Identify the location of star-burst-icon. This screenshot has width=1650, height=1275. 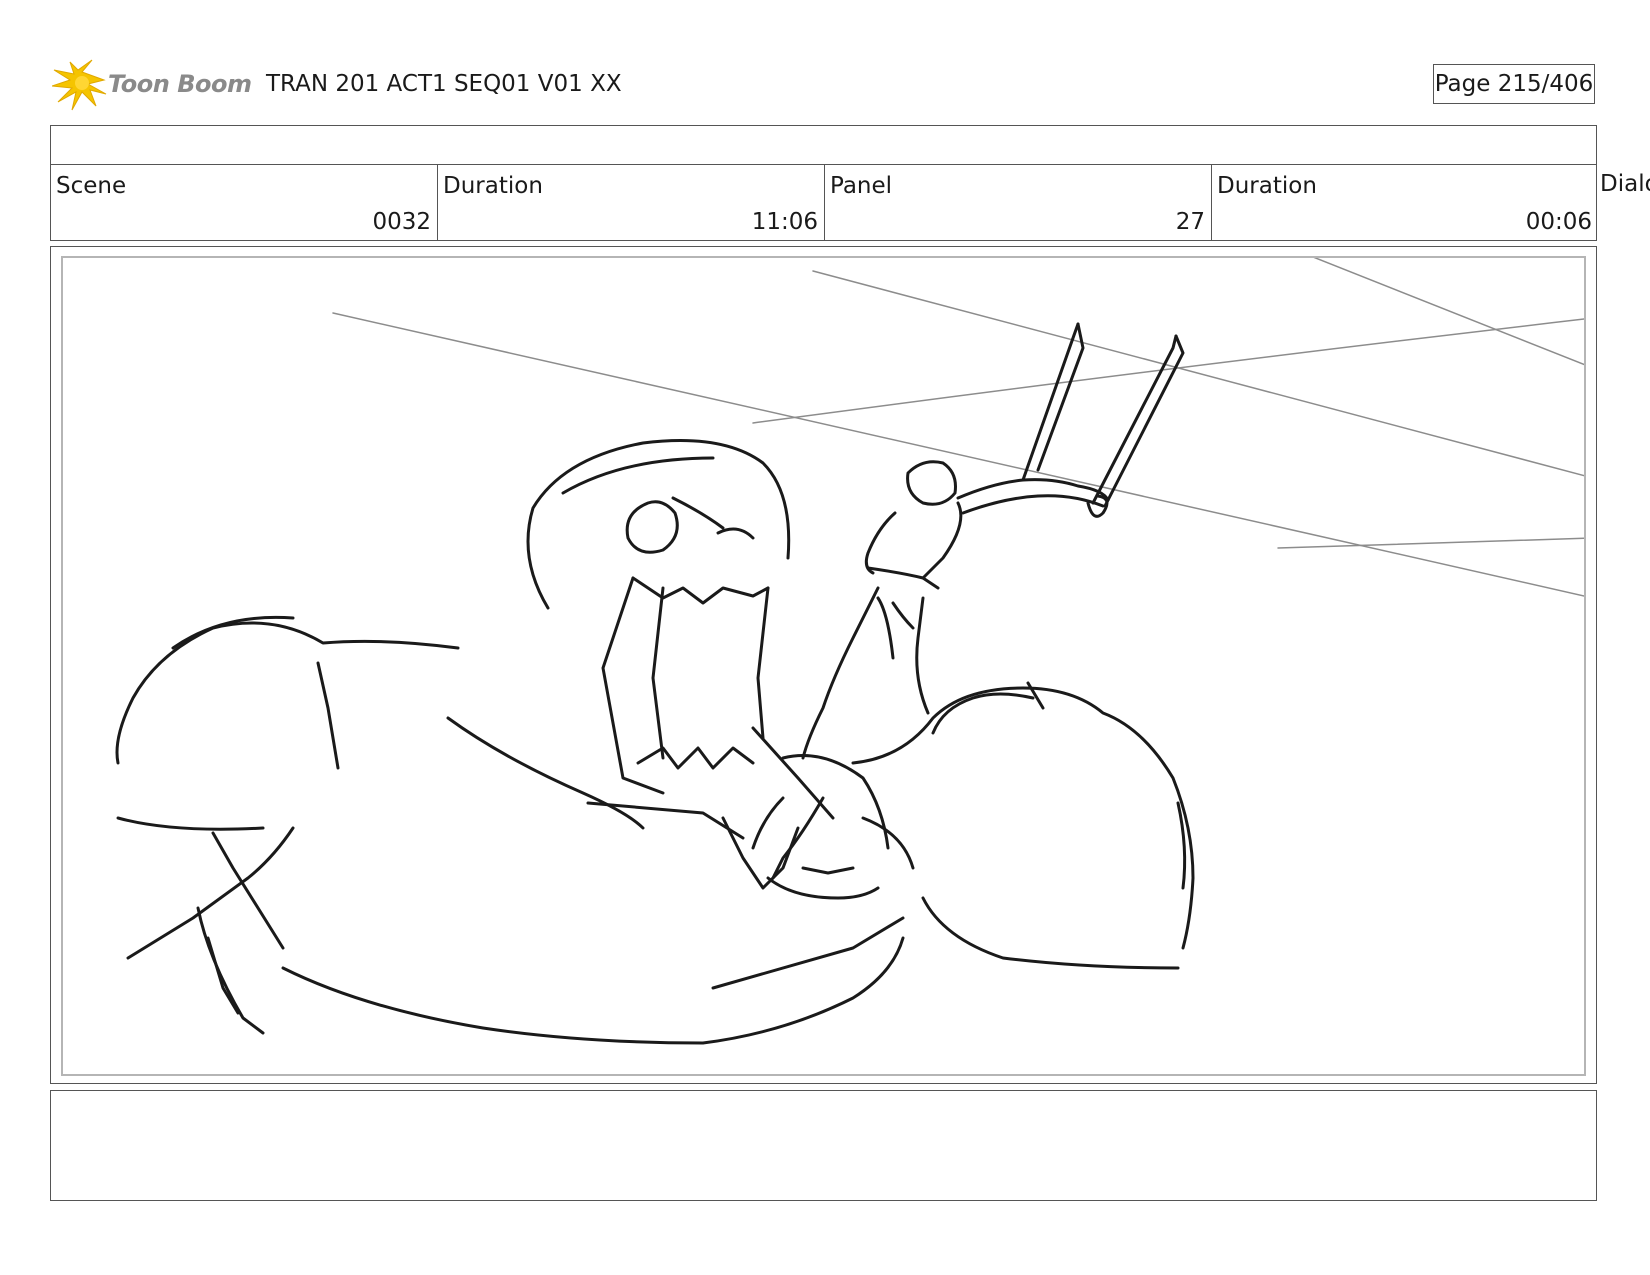
(79, 85).